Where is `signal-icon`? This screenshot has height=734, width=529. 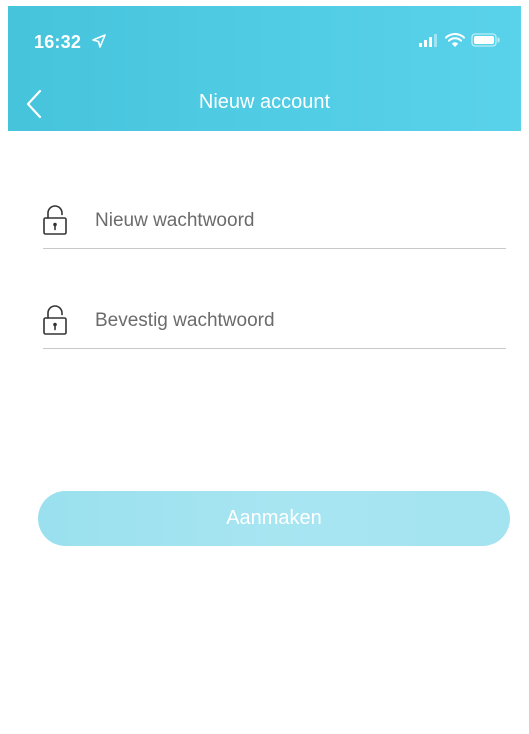
signal-icon is located at coordinates (428, 40).